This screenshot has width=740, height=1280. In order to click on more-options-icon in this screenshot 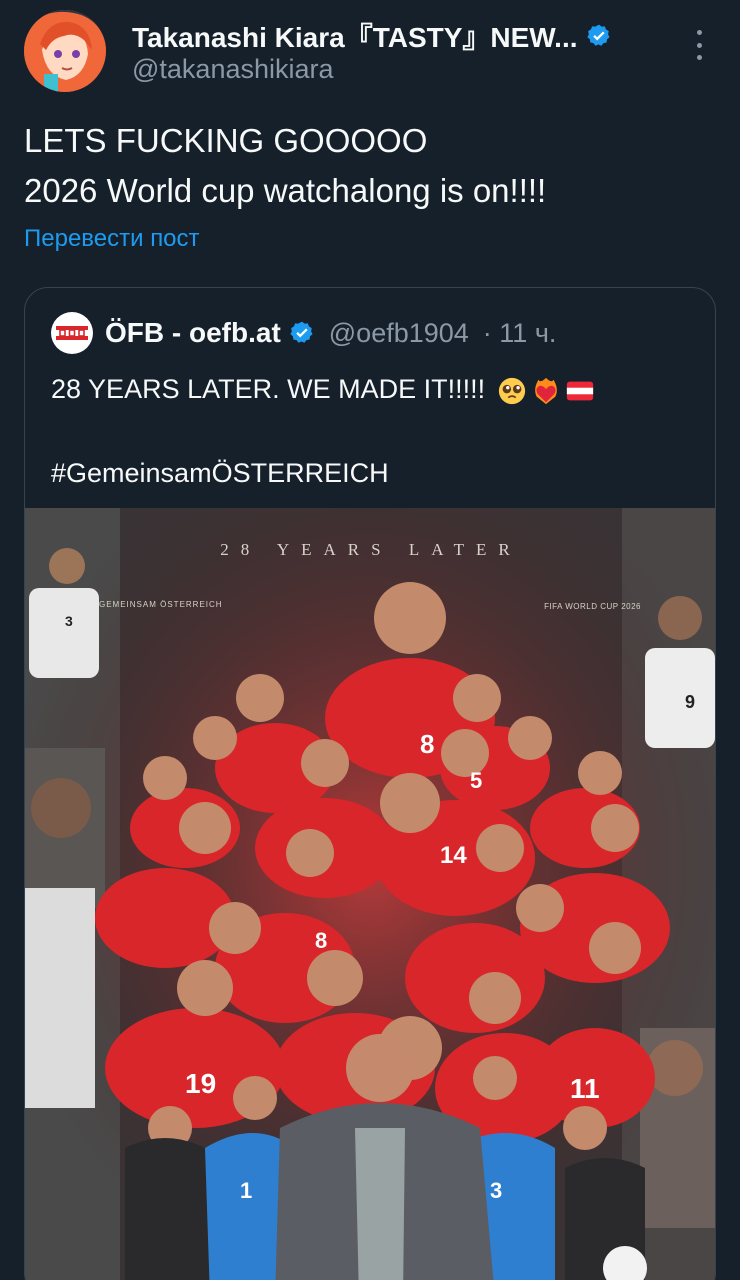, I will do `click(699, 45)`.